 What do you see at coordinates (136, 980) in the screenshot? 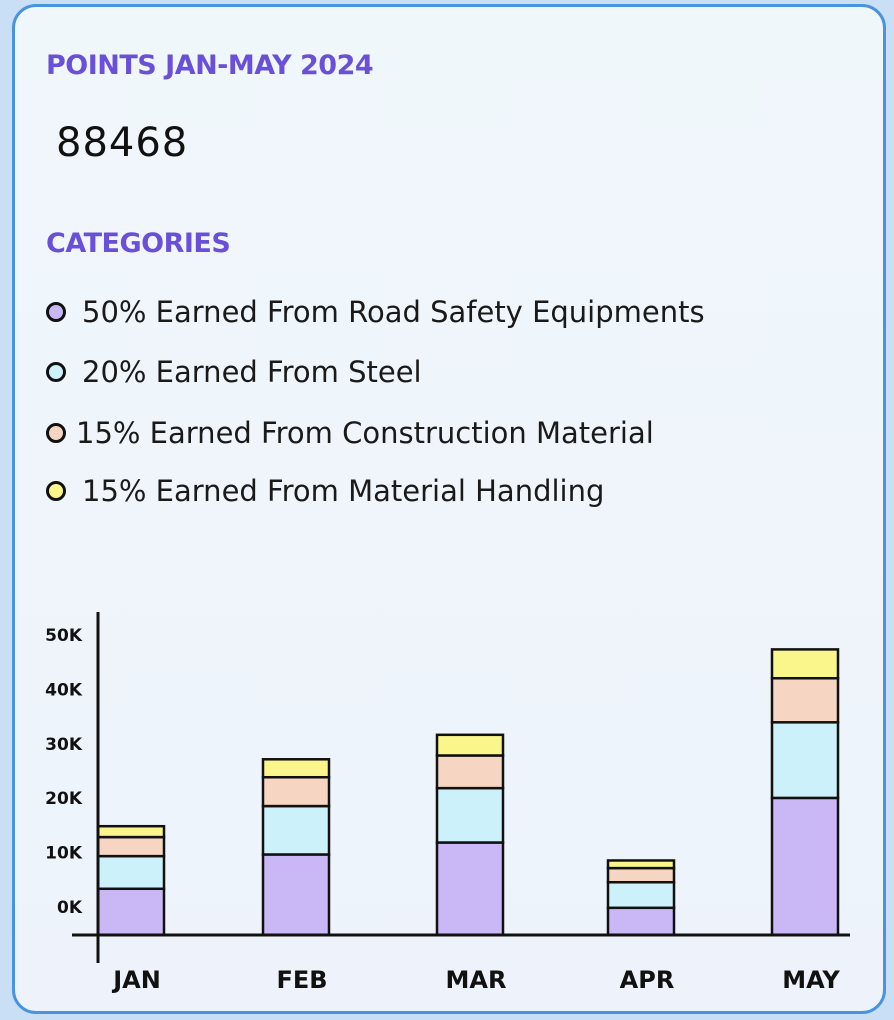
I see `x-tick-label: JAN` at bounding box center [136, 980].